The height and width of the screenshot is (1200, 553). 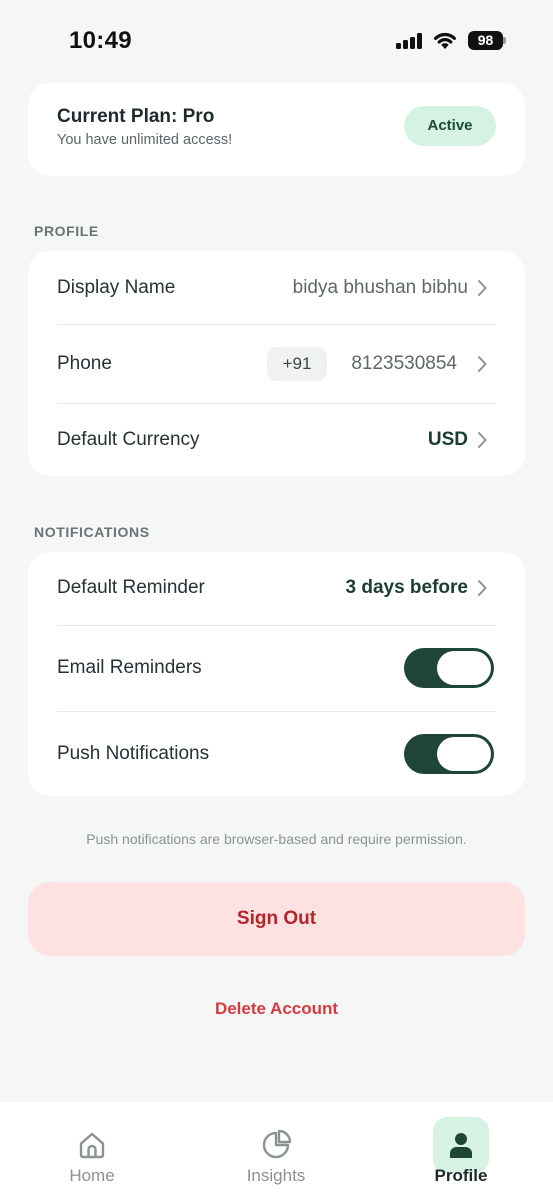 I want to click on display-name-row: Display Name bidya bhushan bibhu, so click(x=276, y=288).